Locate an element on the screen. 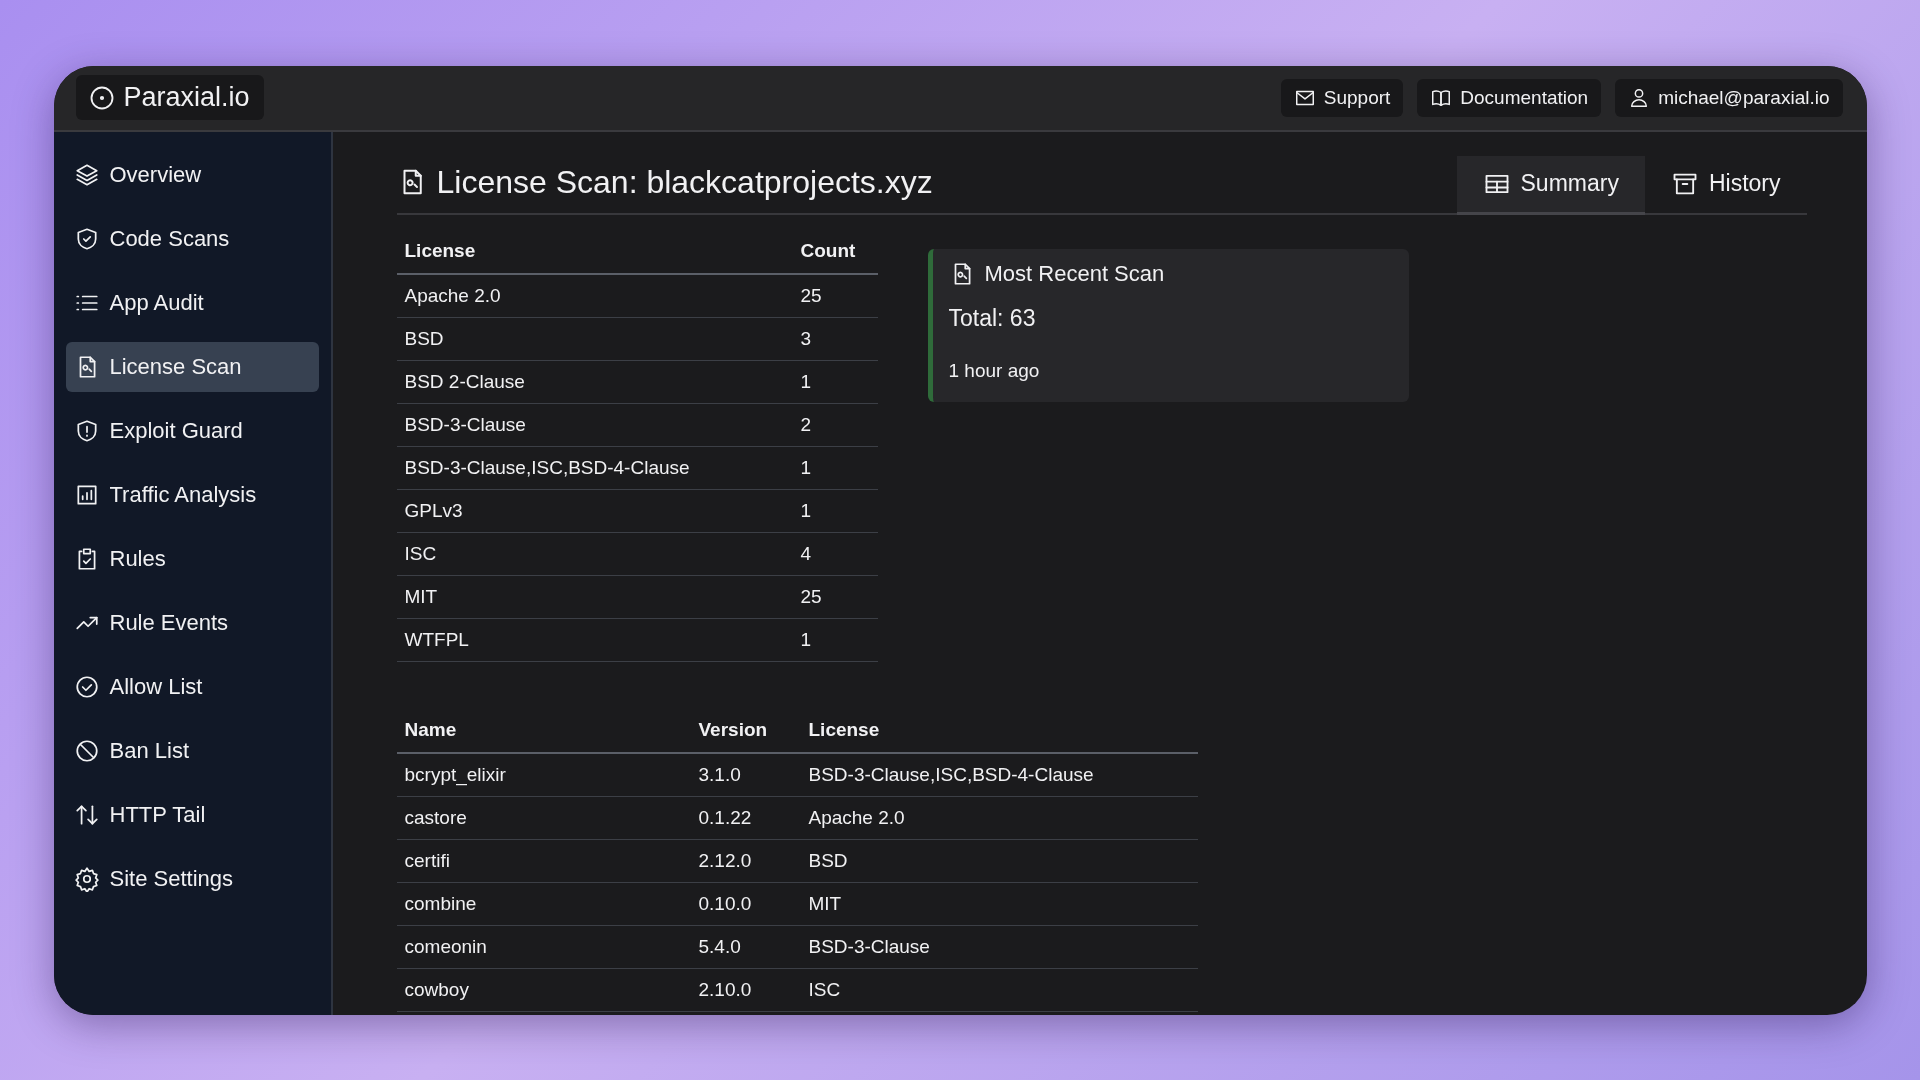 The height and width of the screenshot is (1080, 1920). total-count: Total: 63 is located at coordinates (992, 318).